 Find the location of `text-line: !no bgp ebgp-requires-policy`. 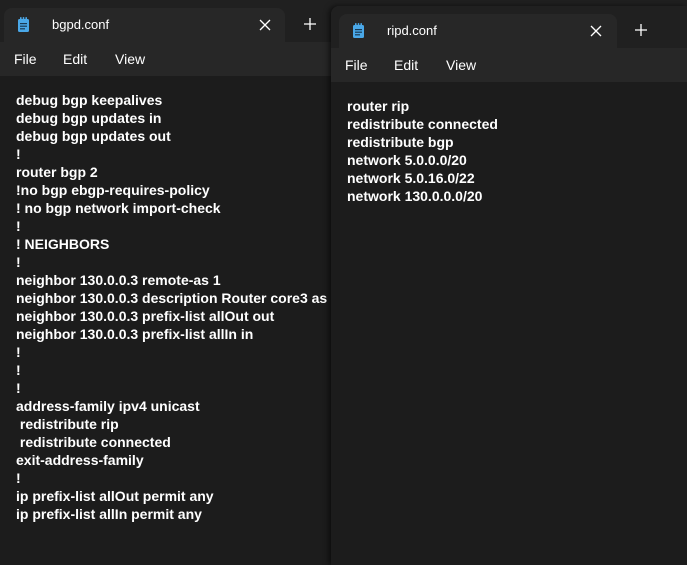

text-line: !no bgp ebgp-requires-policy is located at coordinates (113, 190).